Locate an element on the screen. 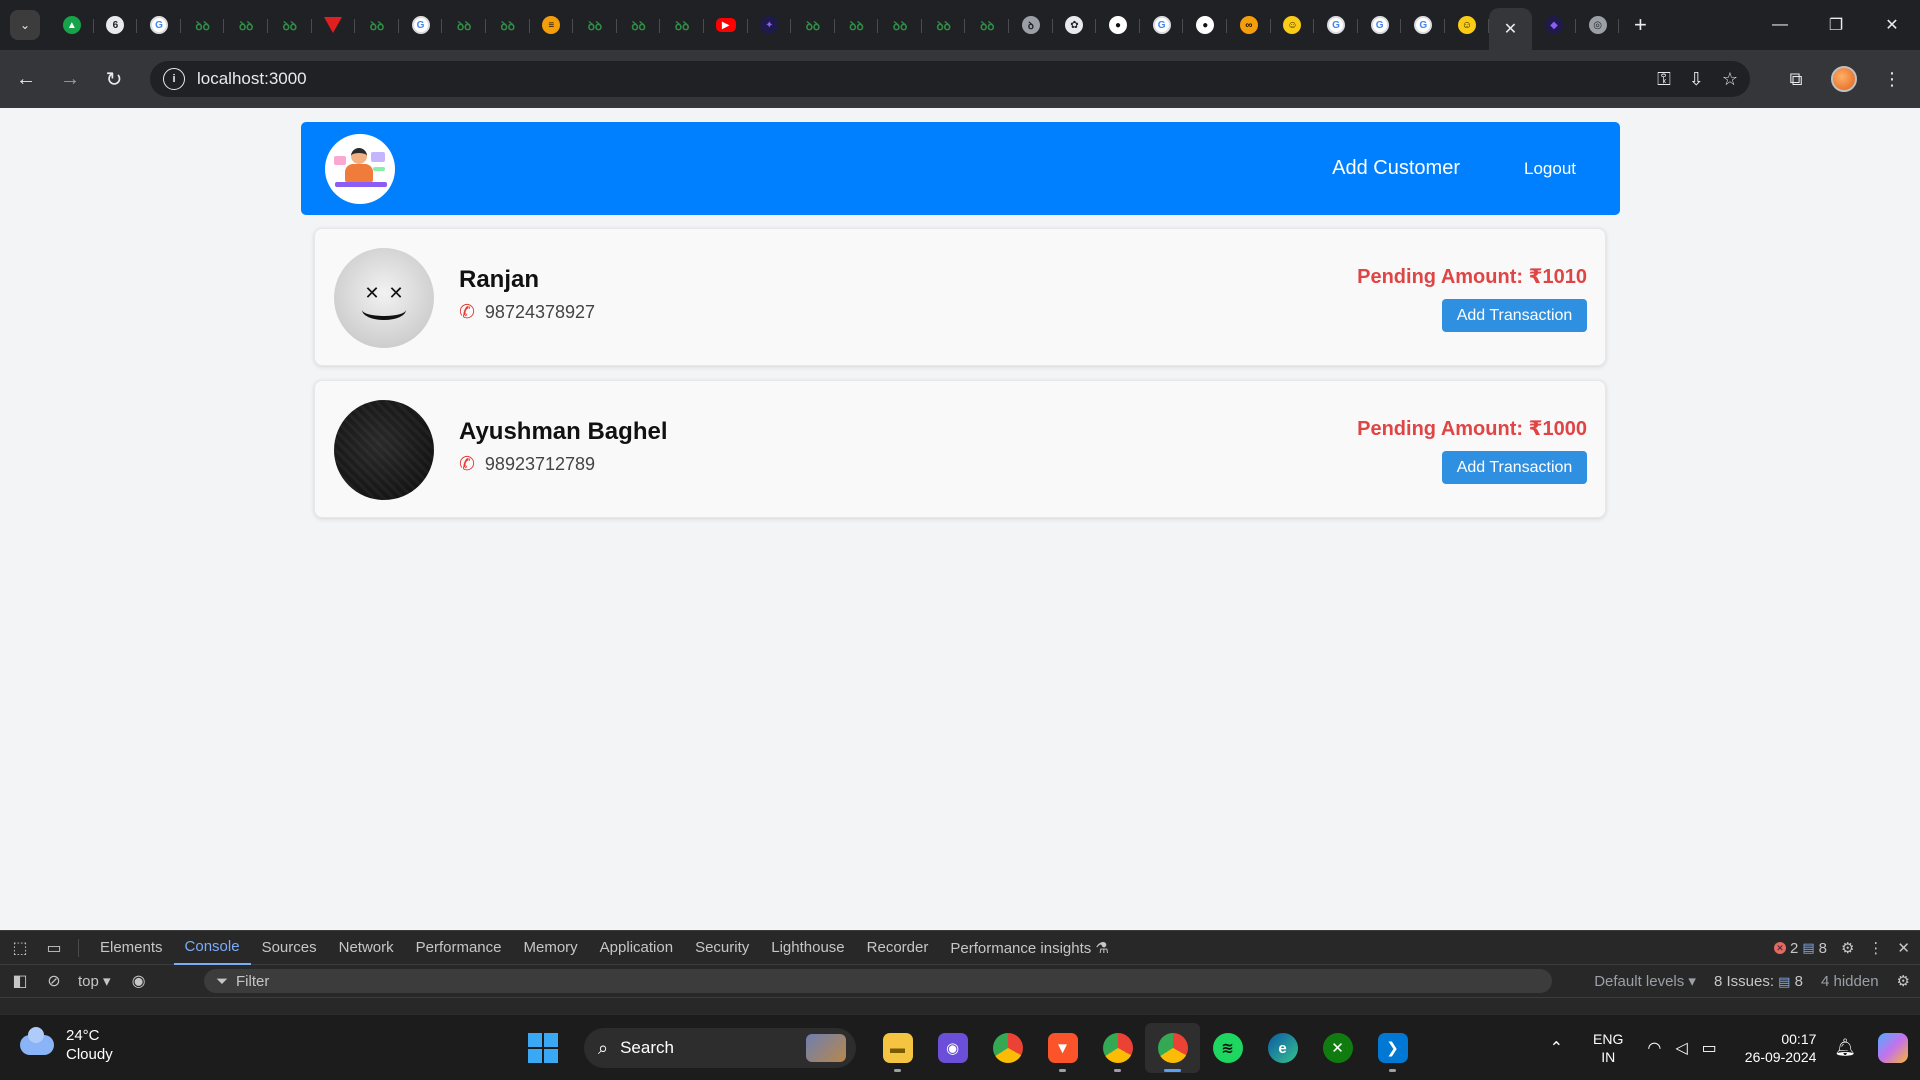 This screenshot has height=1080, width=1920. device-toolbar-icon: ▭ is located at coordinates (54, 948).